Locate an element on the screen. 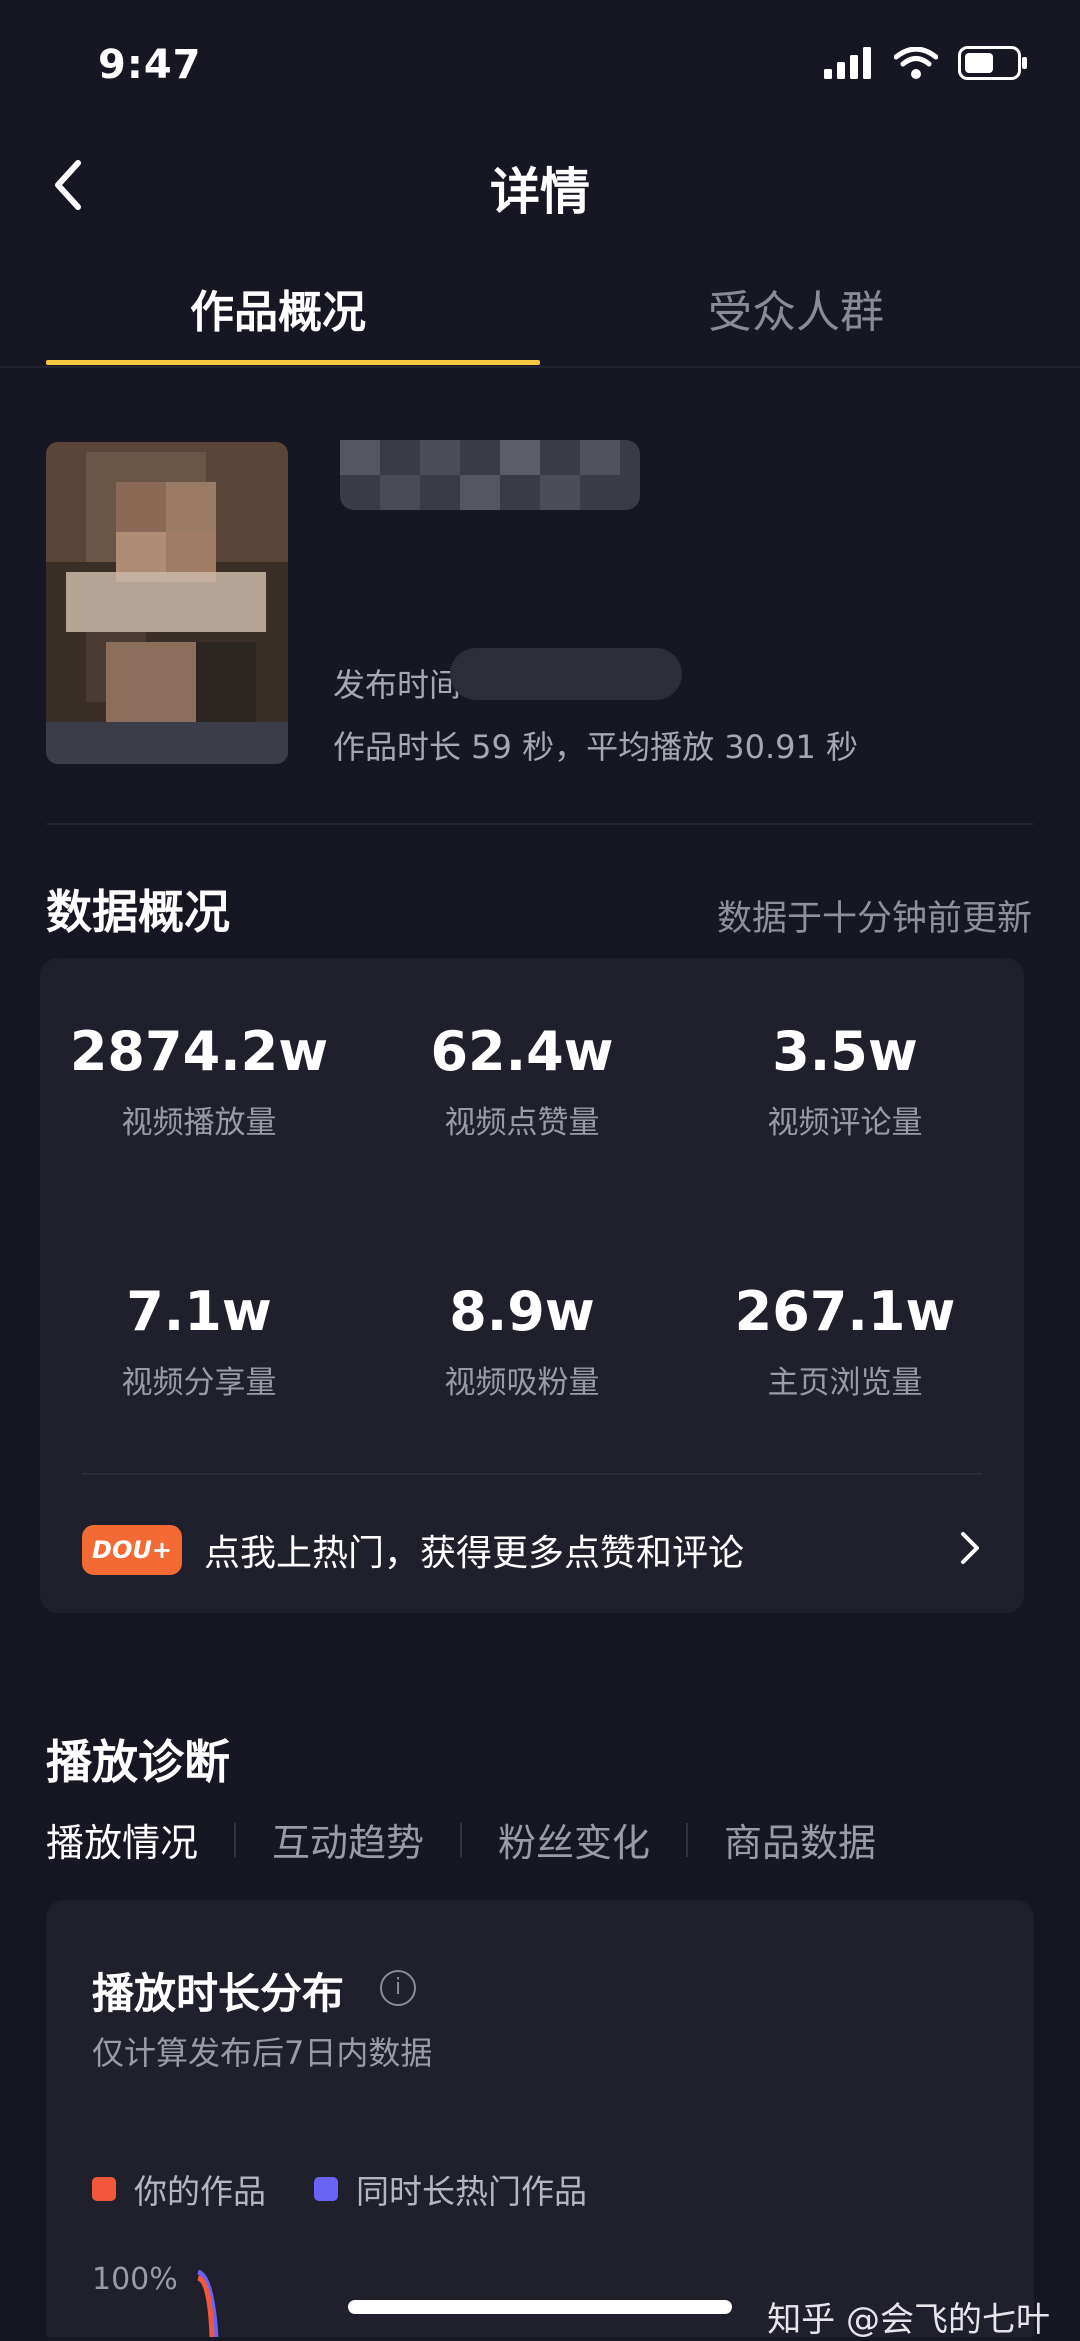  stat-shares: 7.1w 视频分享量 is located at coordinates (199, 1341).